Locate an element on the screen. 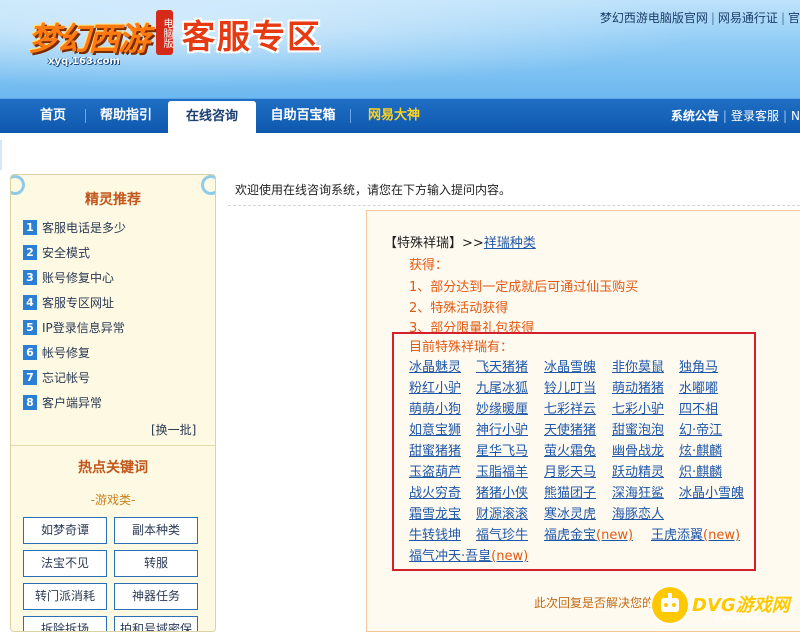  mount-link: 冰晶魅灵 is located at coordinates (435, 365).